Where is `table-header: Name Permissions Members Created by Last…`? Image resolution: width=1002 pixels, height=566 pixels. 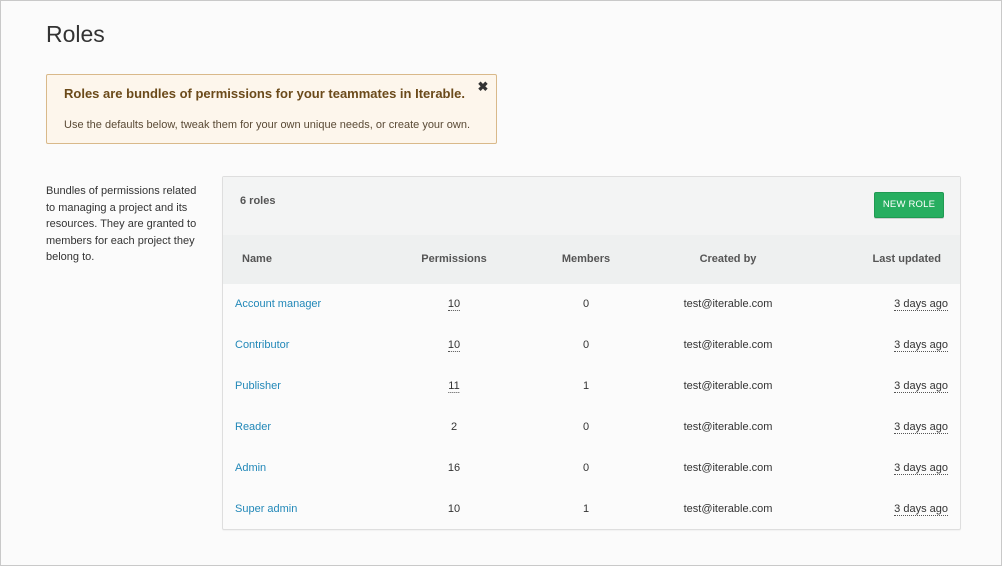
table-header: Name Permissions Members Created by Last… is located at coordinates (591, 259).